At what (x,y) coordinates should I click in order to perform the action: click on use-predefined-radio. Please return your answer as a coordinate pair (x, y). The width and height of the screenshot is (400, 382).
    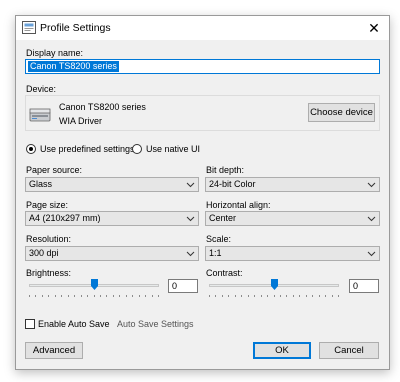
    Looking at the image, I should click on (31, 149).